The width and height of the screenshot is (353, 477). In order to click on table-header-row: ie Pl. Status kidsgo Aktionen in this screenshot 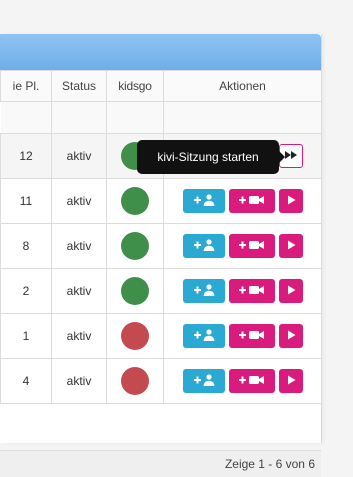, I will do `click(161, 86)`.